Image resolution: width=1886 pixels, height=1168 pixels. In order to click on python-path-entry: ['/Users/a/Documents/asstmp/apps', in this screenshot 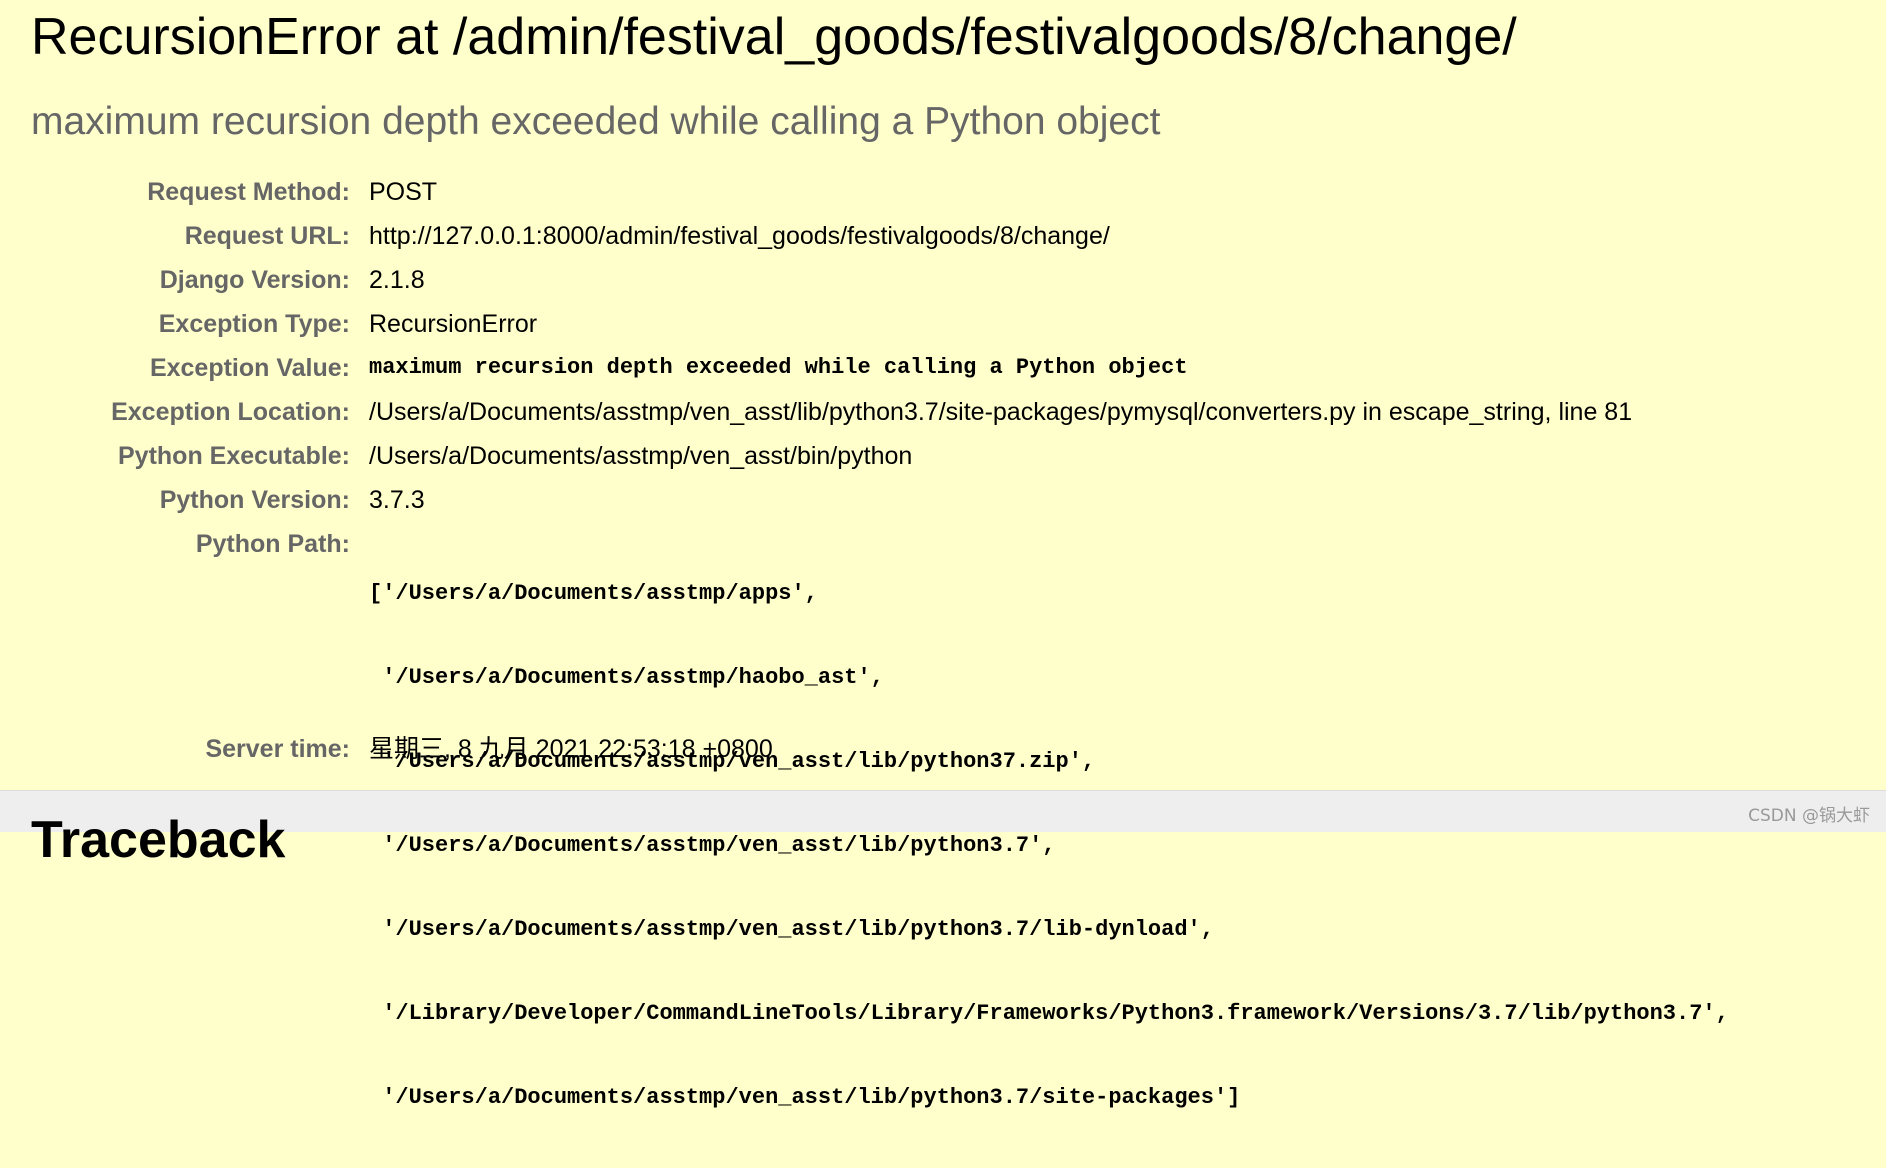, I will do `click(1049, 594)`.